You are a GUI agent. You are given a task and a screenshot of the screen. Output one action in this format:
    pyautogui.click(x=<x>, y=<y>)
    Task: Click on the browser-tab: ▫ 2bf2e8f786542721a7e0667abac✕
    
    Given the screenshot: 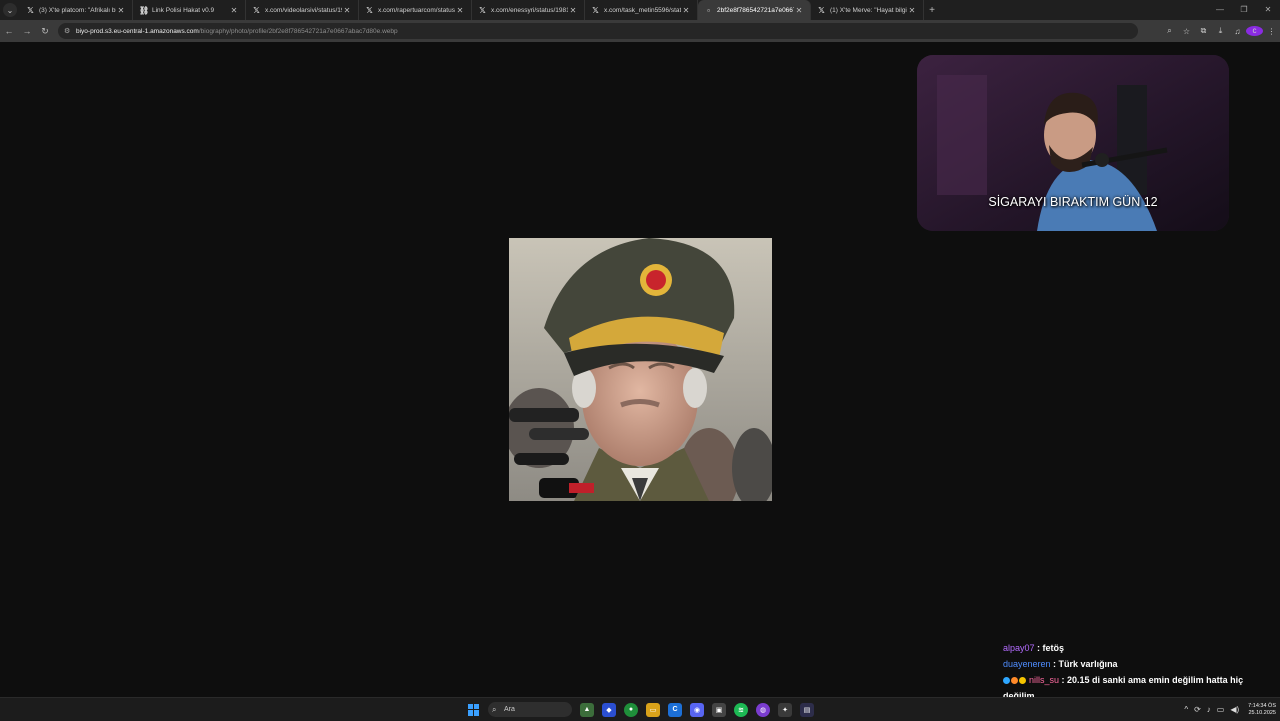 What is the action you would take?
    pyautogui.click(x=754, y=10)
    